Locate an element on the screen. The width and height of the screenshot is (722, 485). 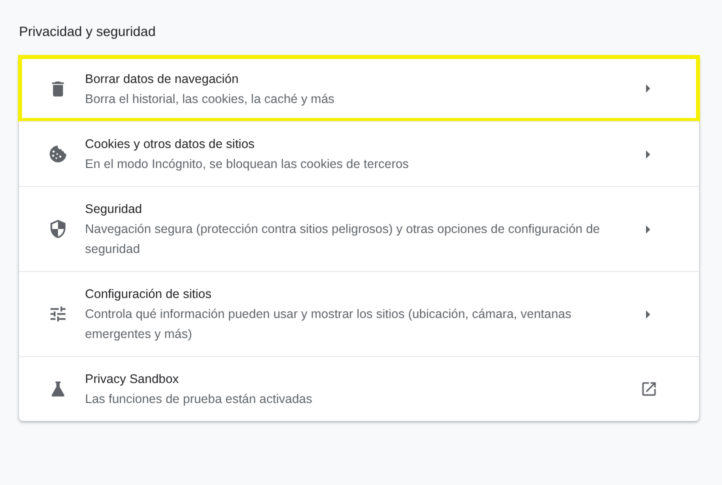
cookie-icon is located at coordinates (58, 154).